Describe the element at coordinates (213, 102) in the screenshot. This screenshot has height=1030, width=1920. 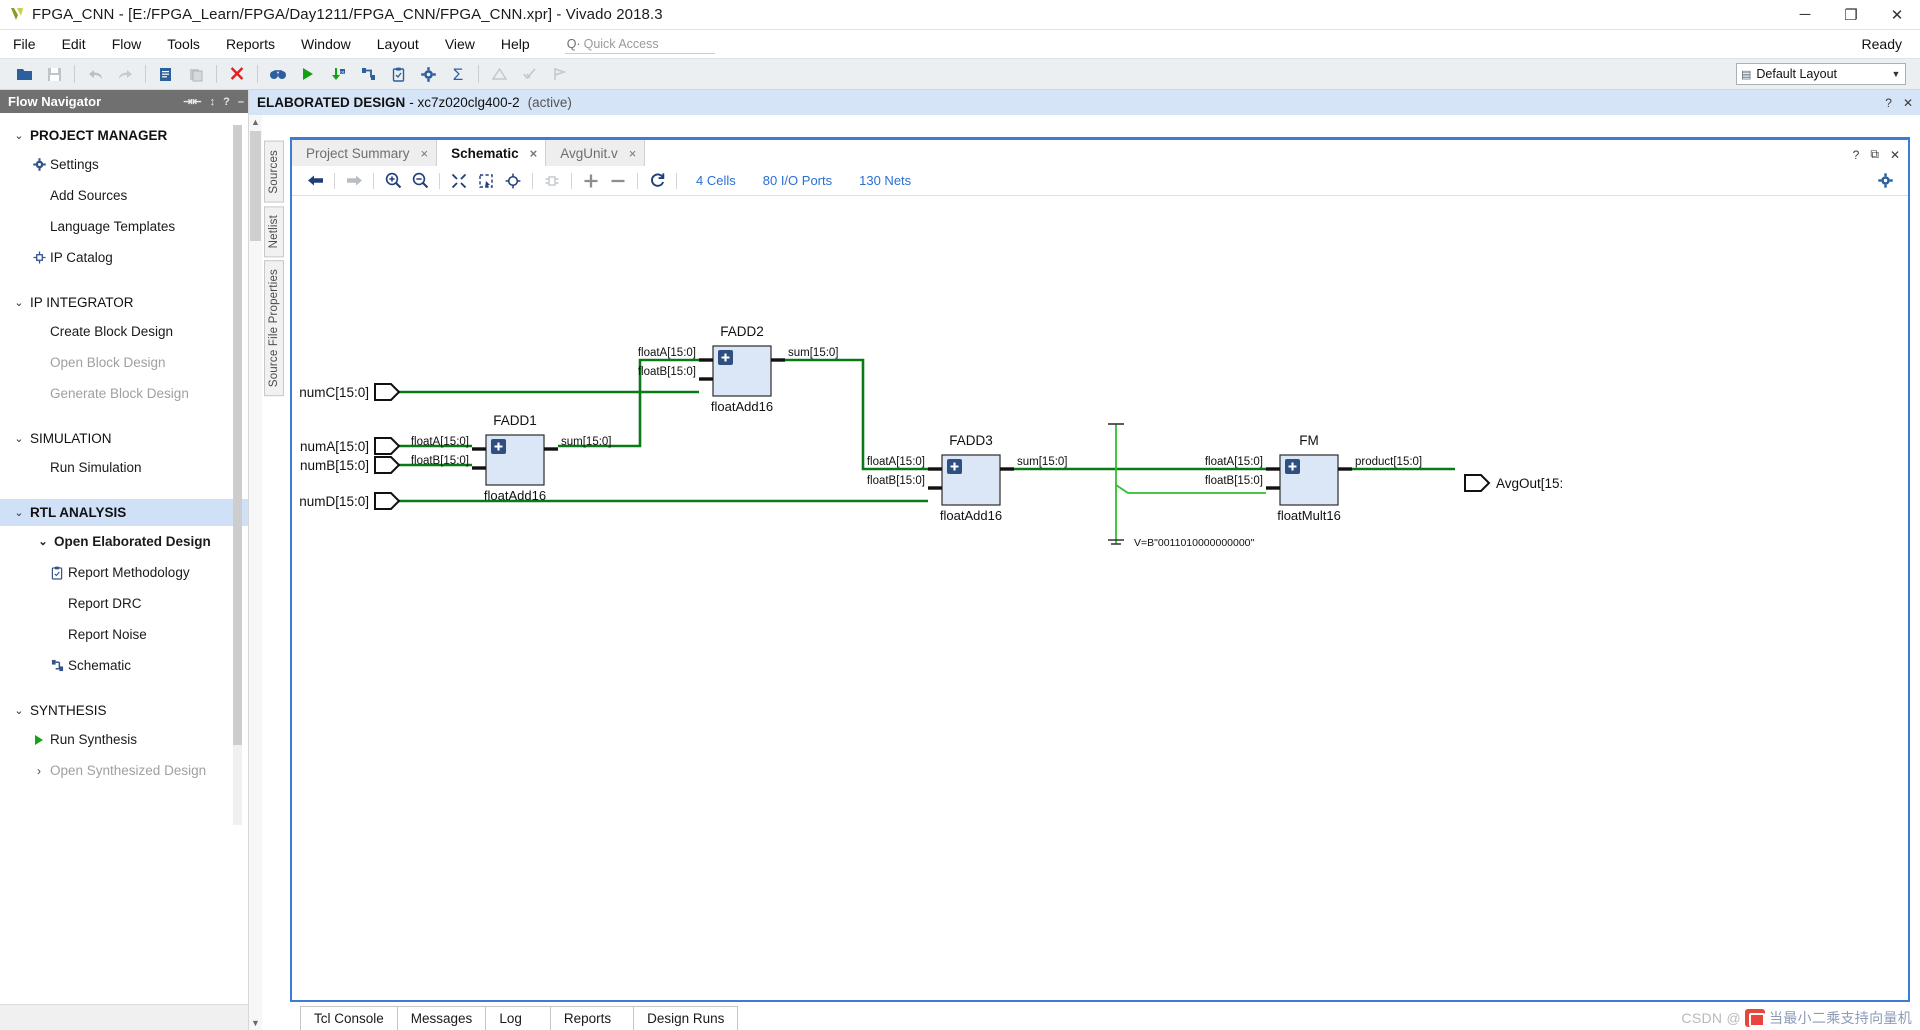
I see `expand-collapse-icon: ↕` at that location.